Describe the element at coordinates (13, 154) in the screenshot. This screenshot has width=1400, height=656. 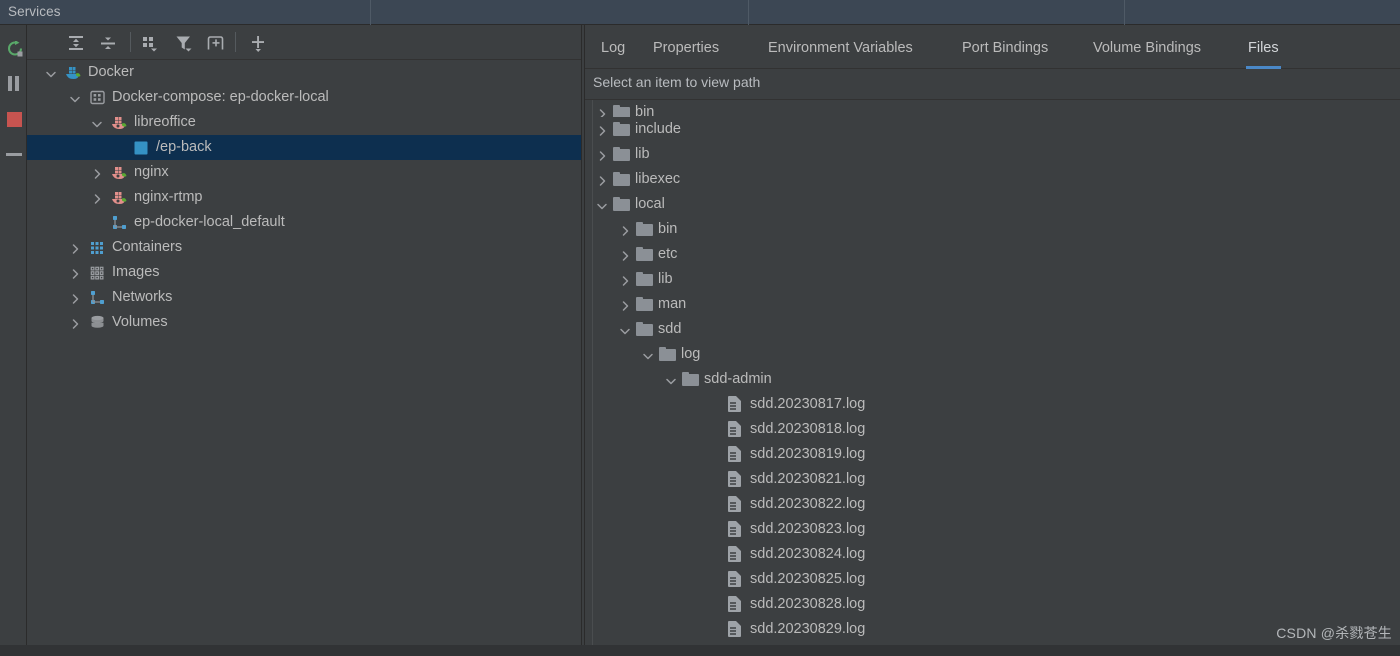
I see `remove-button` at that location.